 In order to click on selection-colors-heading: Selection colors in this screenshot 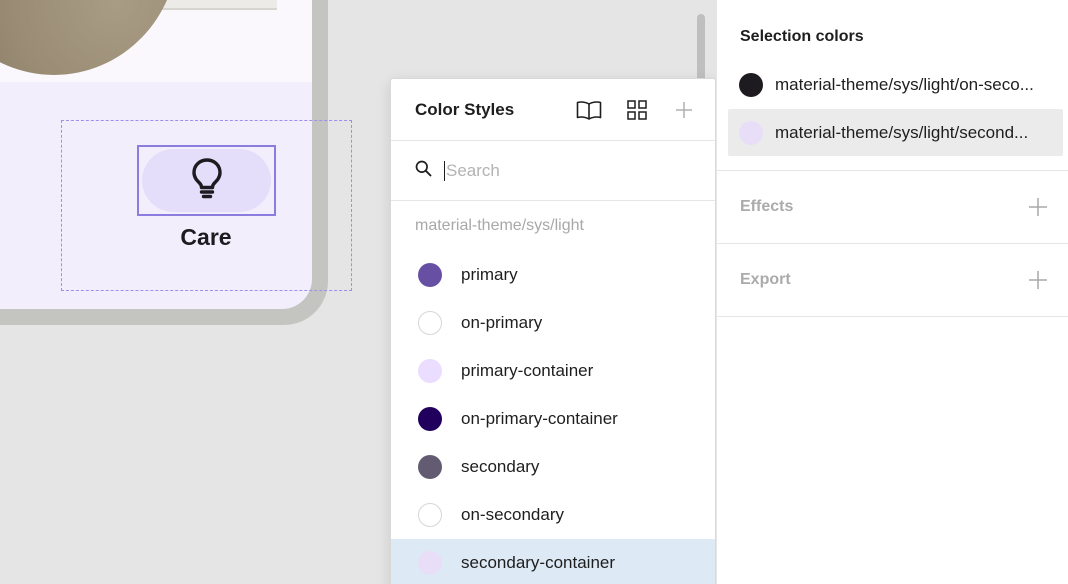, I will do `click(802, 36)`.